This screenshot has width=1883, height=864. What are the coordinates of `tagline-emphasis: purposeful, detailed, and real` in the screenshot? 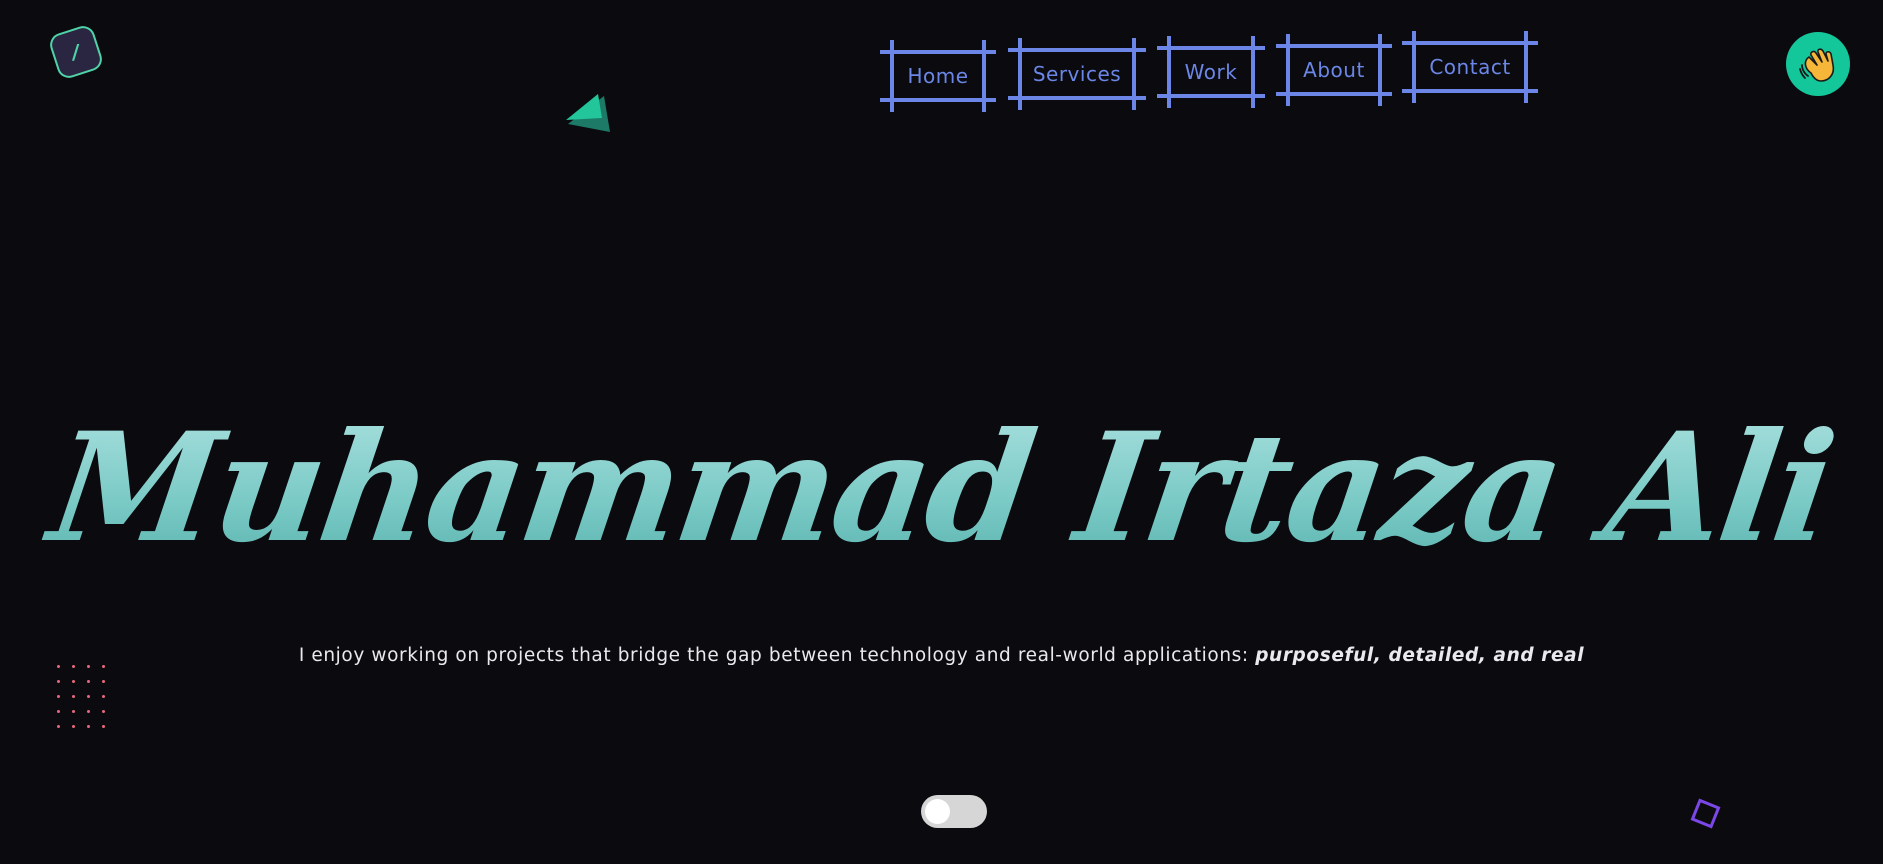 It's located at (1420, 655).